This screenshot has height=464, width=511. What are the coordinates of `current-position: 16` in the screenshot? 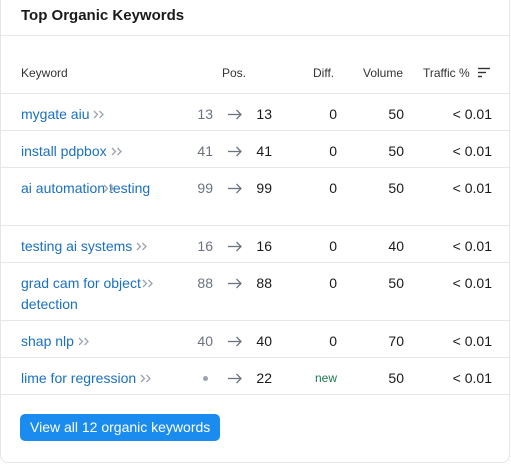 It's located at (264, 246).